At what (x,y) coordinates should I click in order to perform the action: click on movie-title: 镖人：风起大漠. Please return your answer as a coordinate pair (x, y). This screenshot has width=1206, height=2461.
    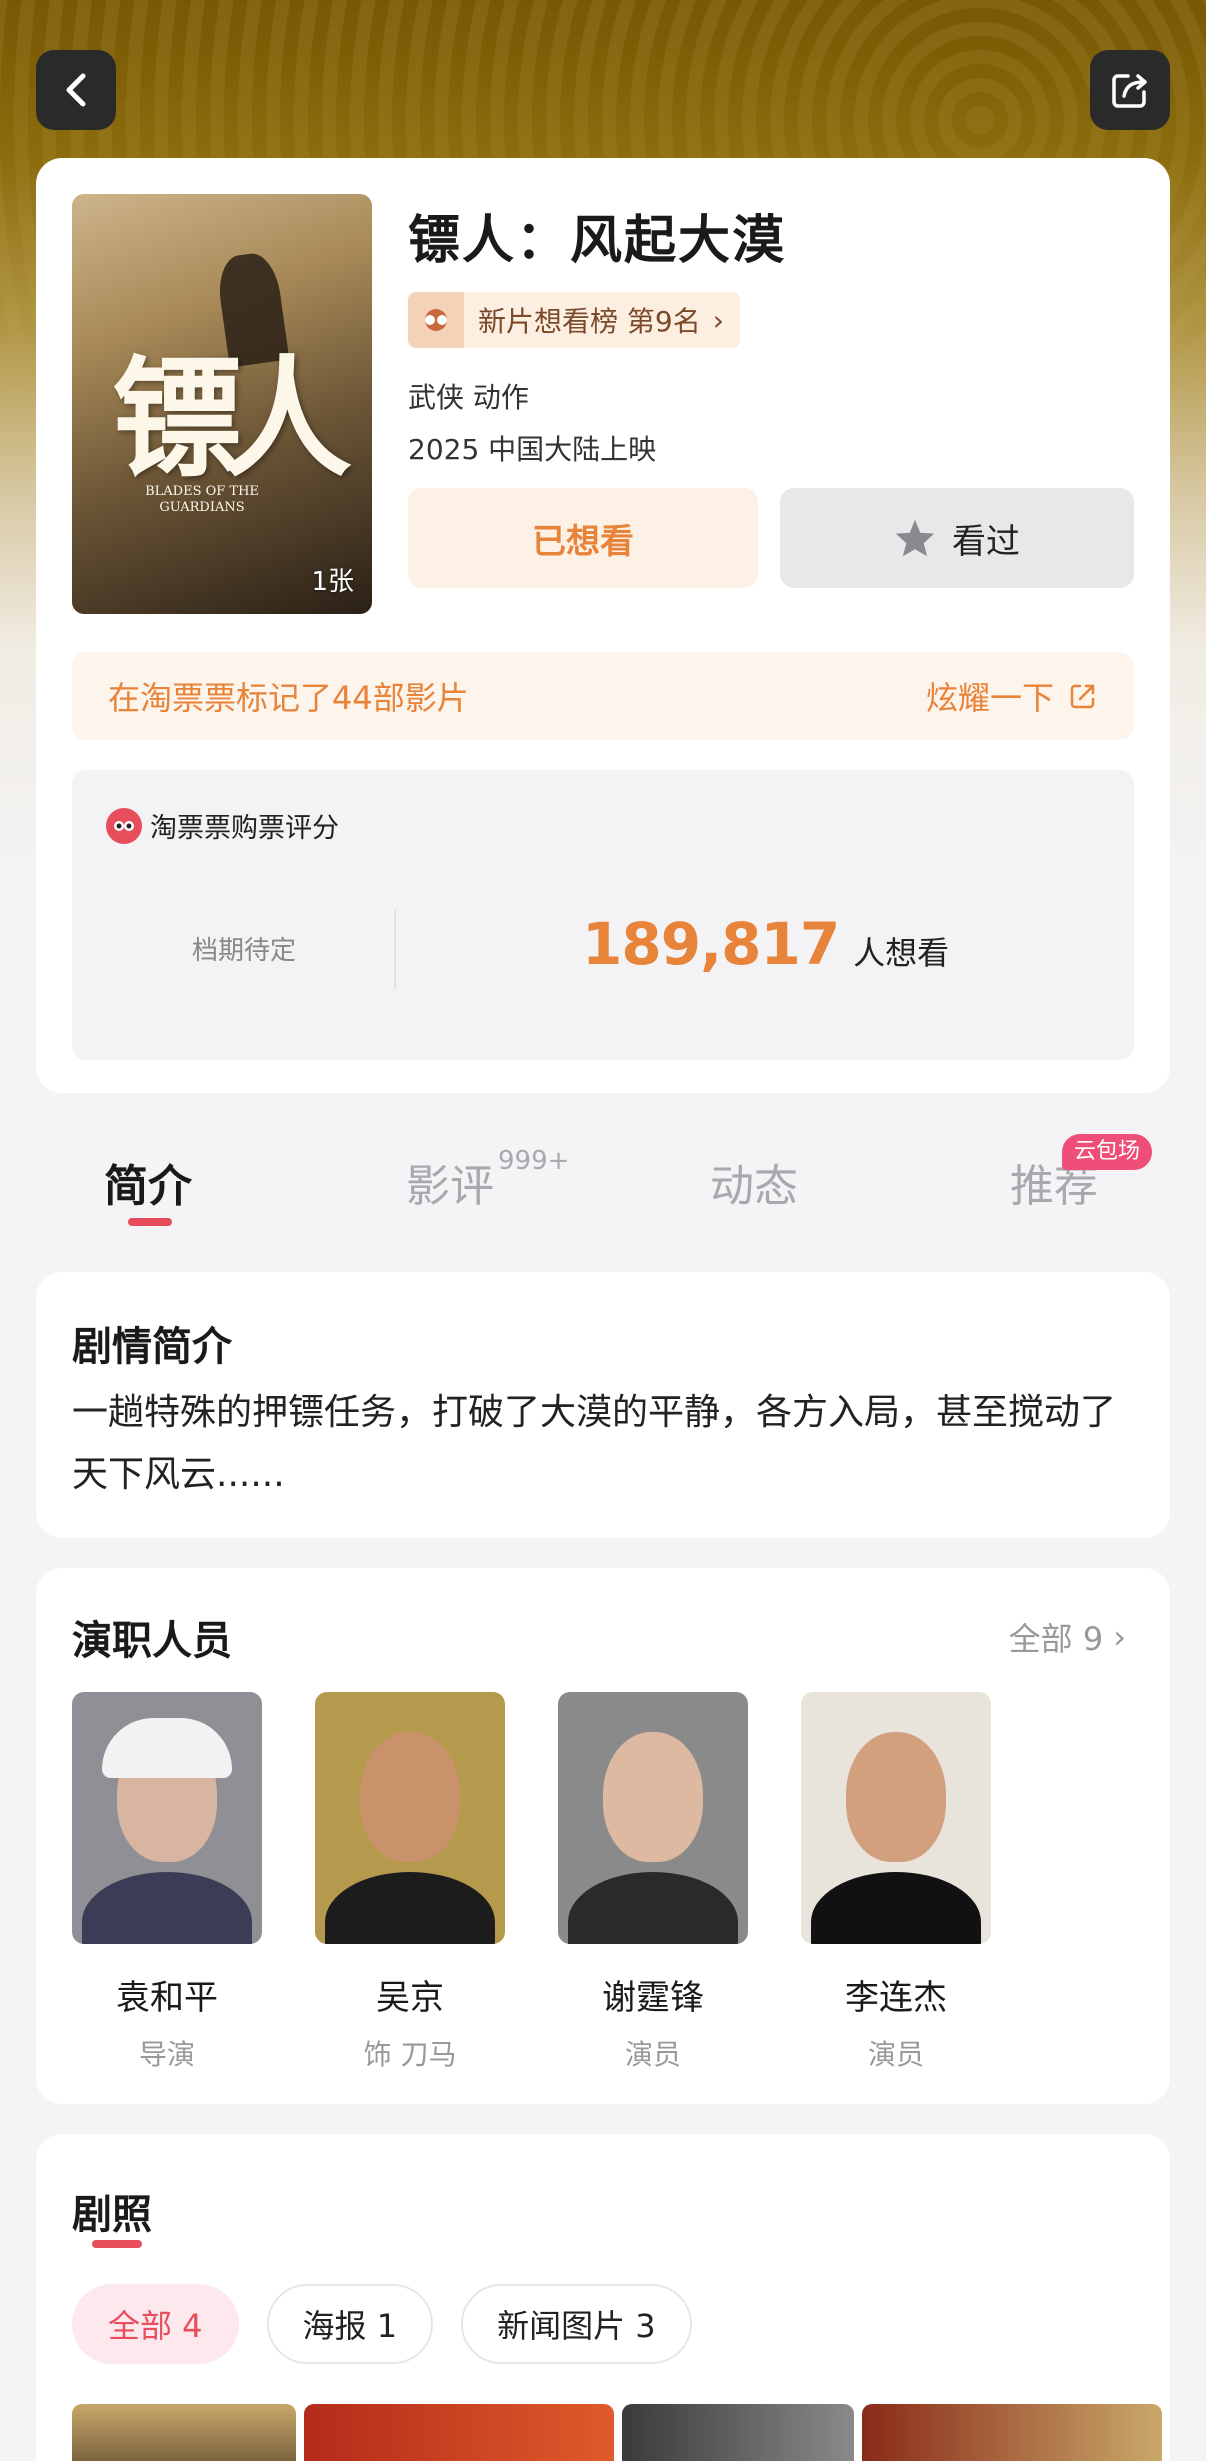
    Looking at the image, I should click on (597, 241).